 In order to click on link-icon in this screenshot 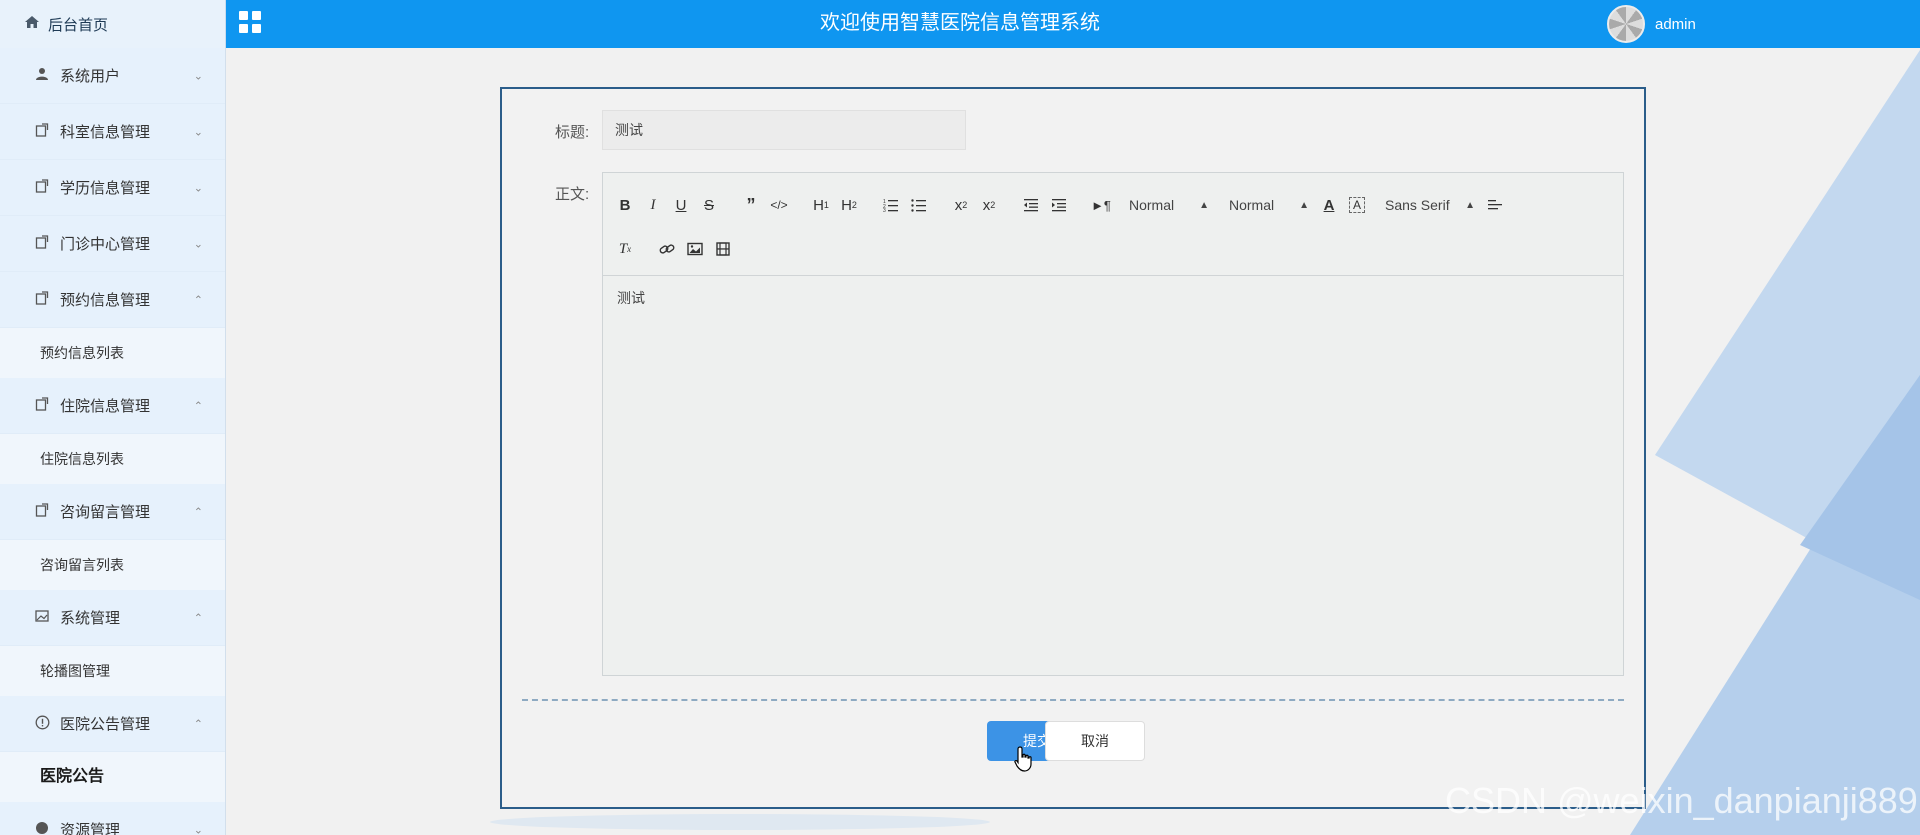, I will do `click(667, 249)`.